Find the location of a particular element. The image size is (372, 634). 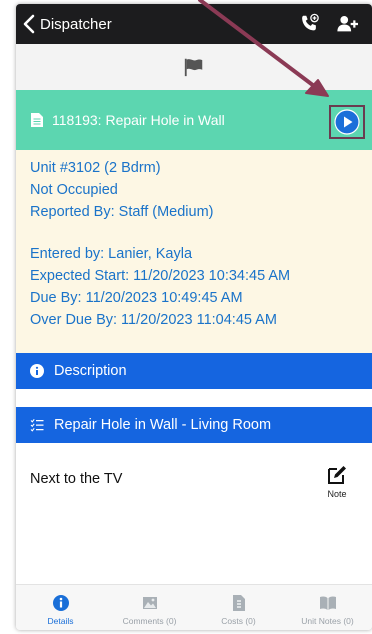

person-add-icon is located at coordinates (347, 24).